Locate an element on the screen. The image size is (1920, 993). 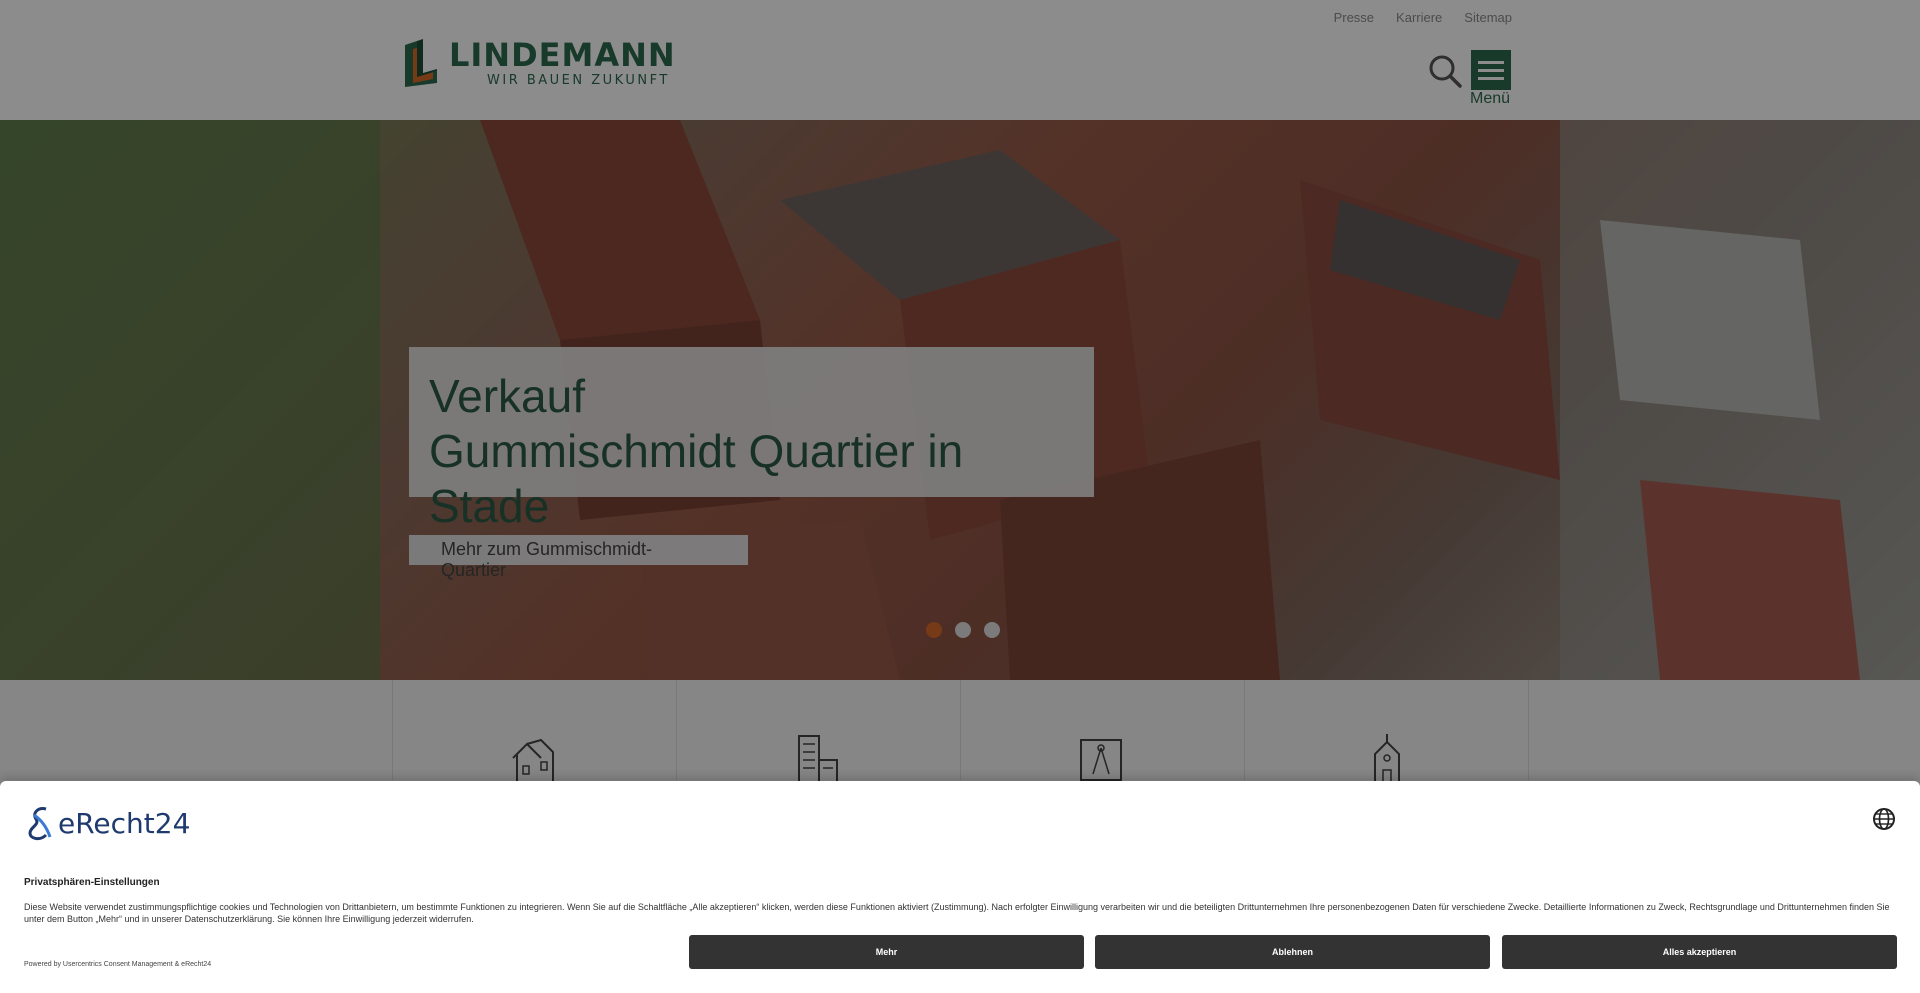
decline-button: Ablehnen is located at coordinates (1292, 952).